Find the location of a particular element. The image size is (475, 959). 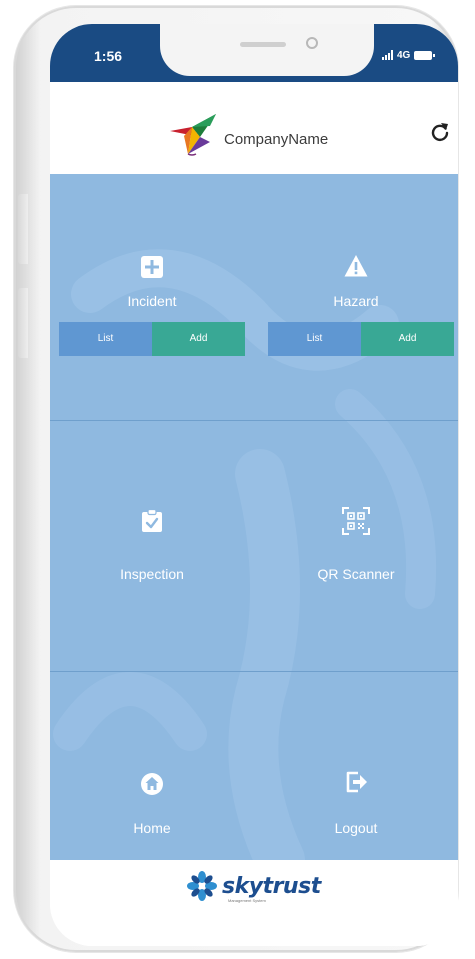

app-header: CompanyName is located at coordinates (254, 128).